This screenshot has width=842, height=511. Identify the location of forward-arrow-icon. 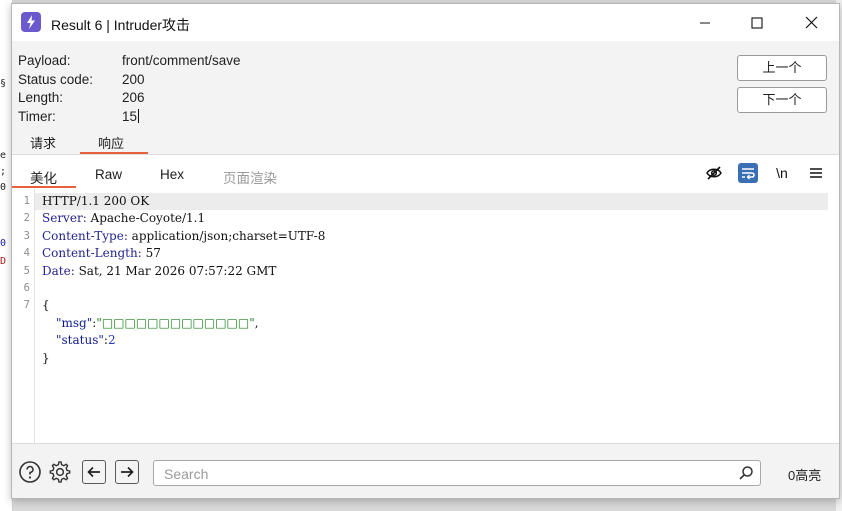
(127, 472).